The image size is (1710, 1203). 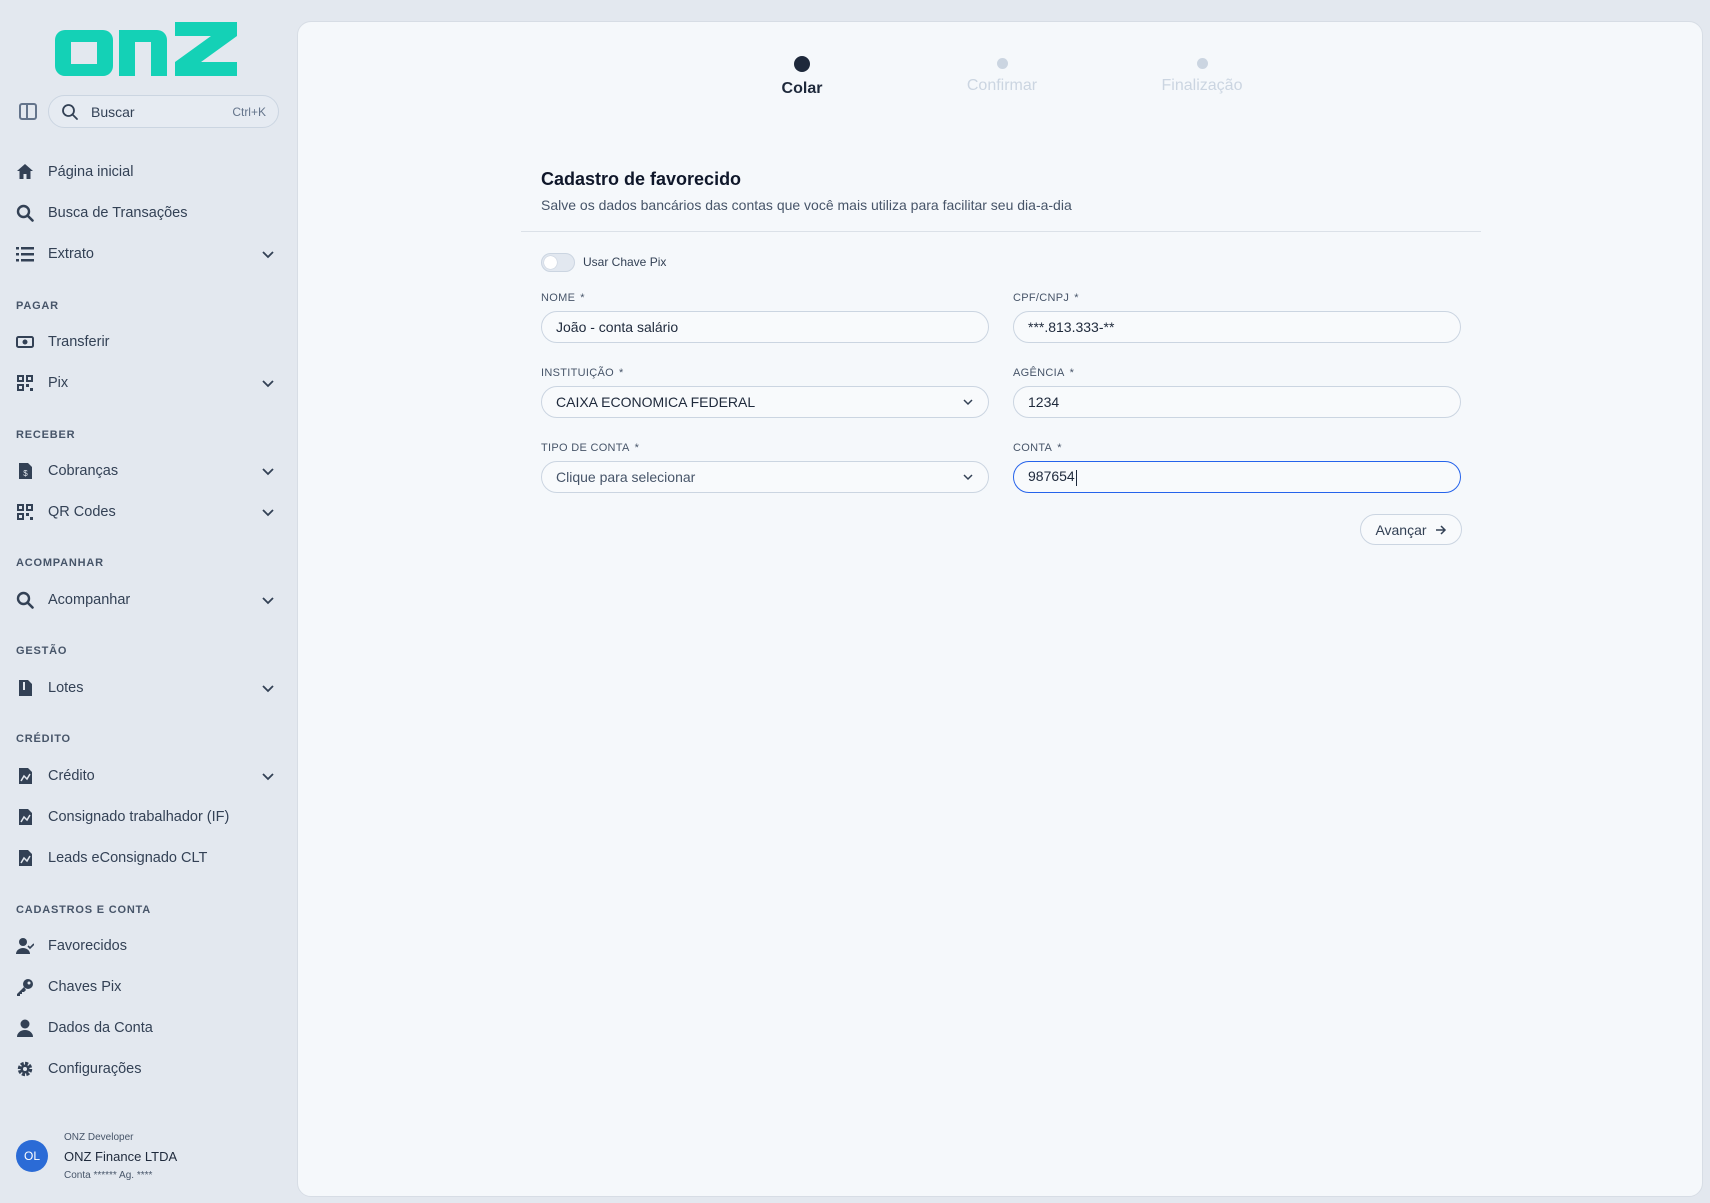 What do you see at coordinates (1237, 477) in the screenshot?
I see `conta-field: 987654` at bounding box center [1237, 477].